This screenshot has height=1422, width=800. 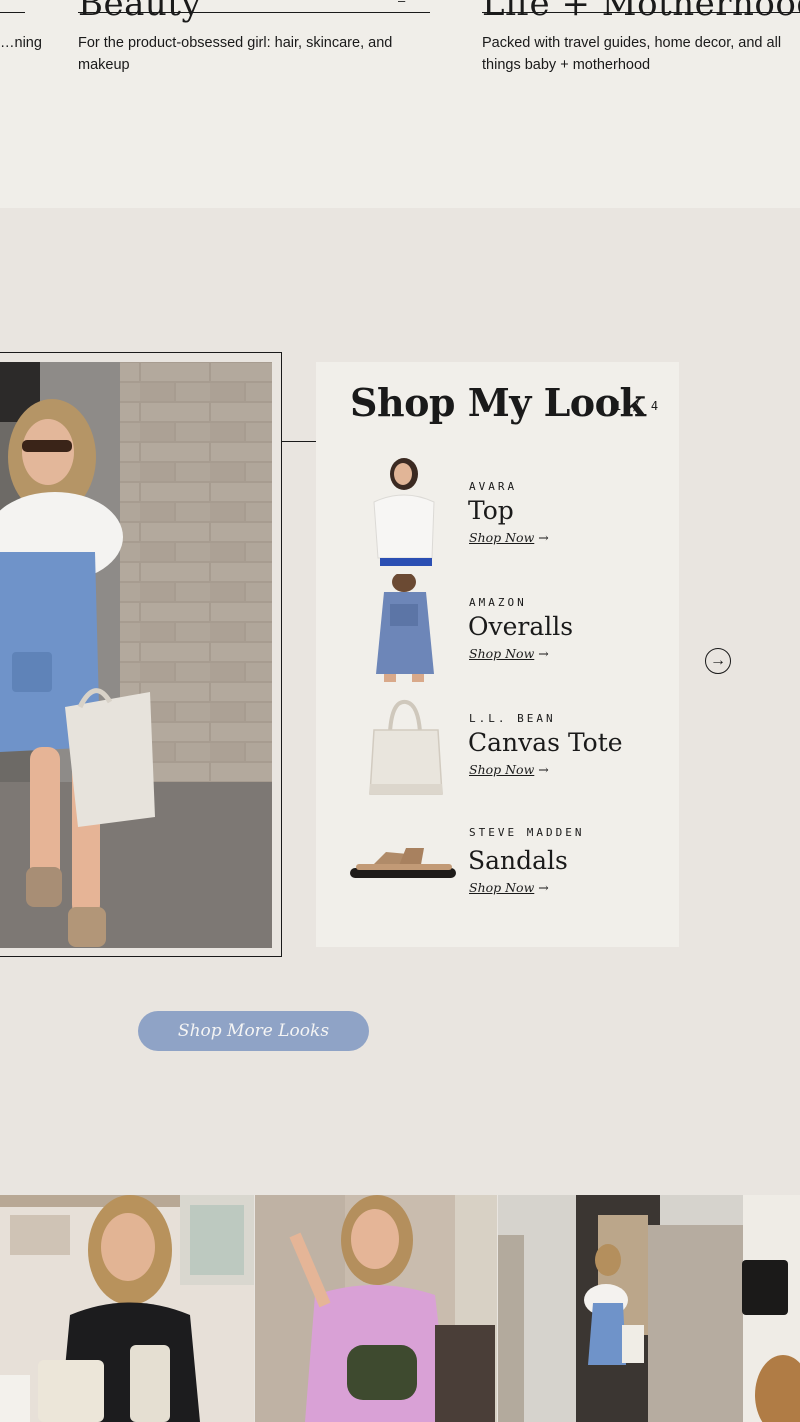 I want to click on category-rule-beauty, so click(x=254, y=12).